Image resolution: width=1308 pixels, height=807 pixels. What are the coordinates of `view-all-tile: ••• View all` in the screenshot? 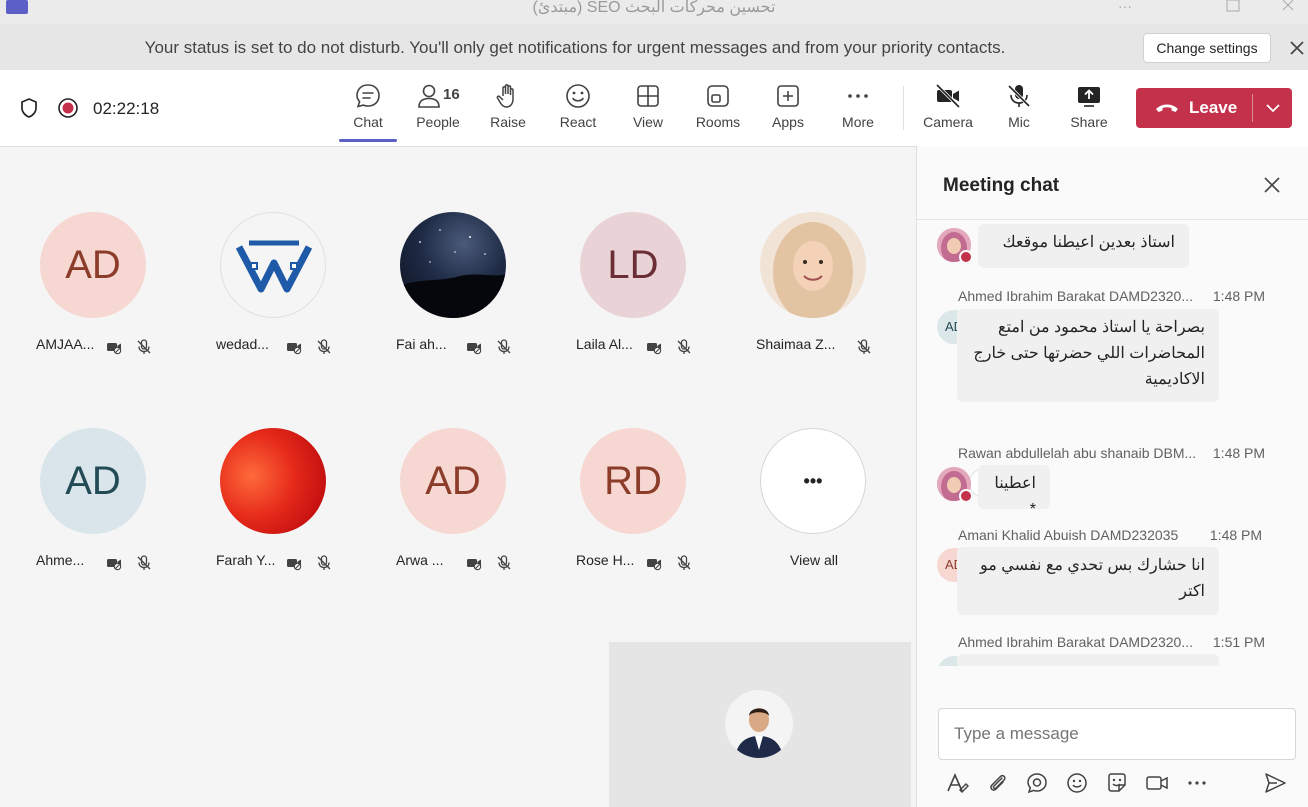 It's located at (814, 528).